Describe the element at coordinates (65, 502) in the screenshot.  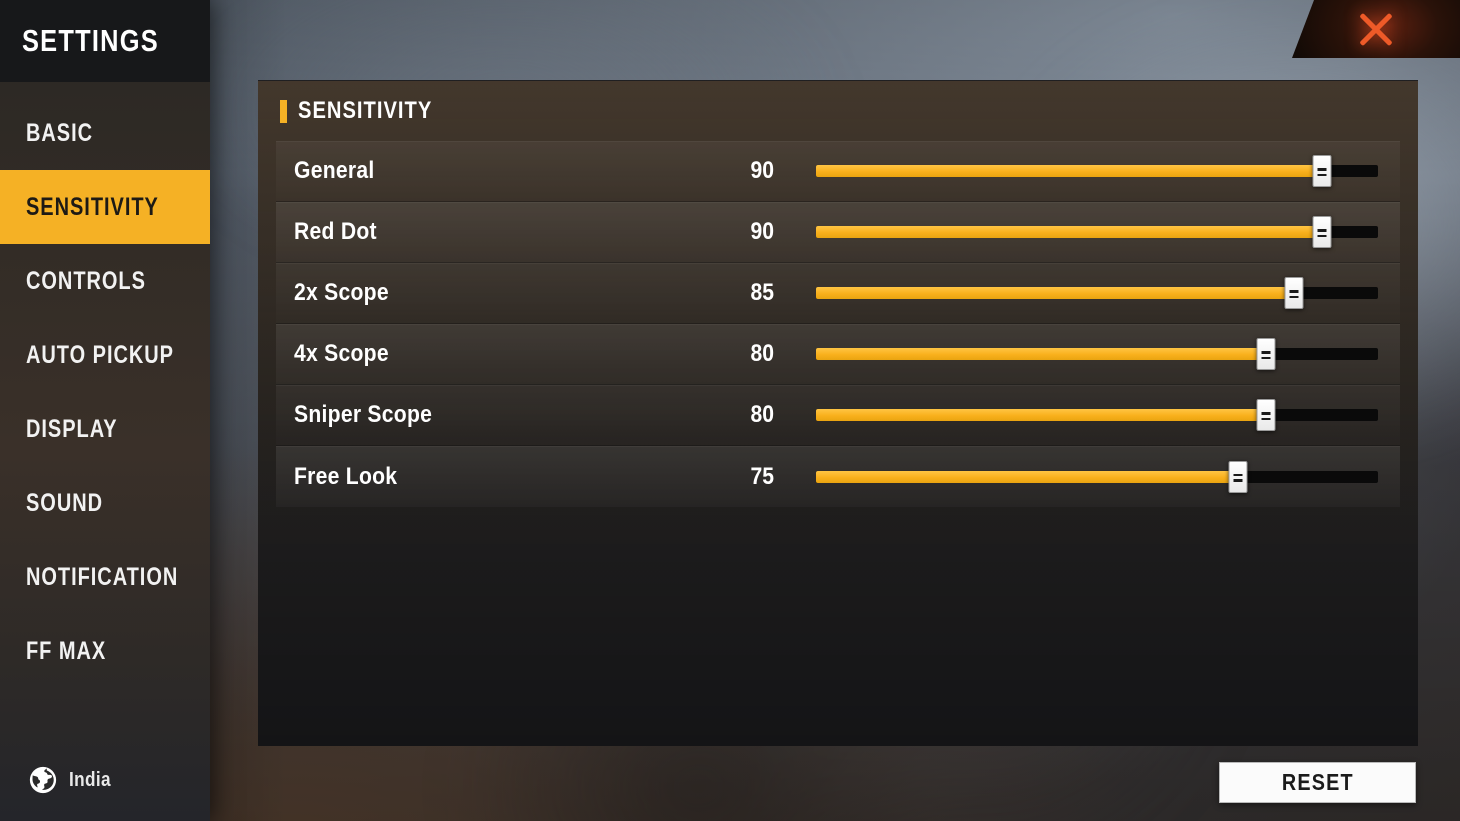
I see `sidebar-item-label: SOUND` at that location.